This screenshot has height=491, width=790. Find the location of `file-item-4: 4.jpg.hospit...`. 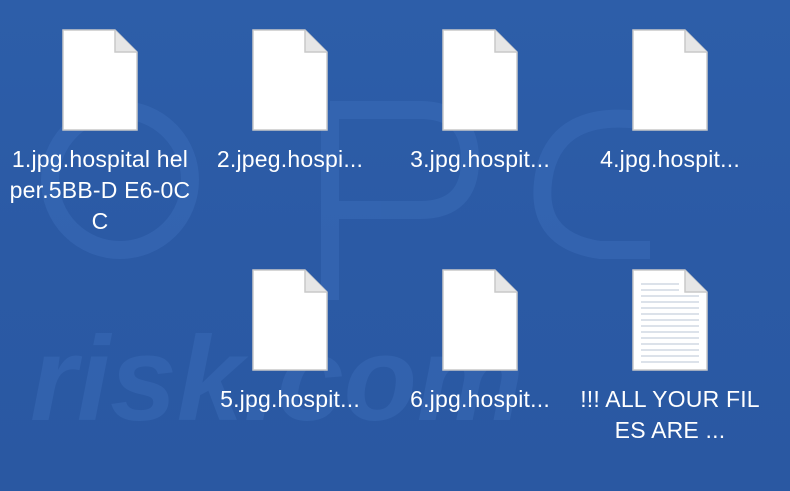

file-item-4: 4.jpg.hospit... is located at coordinates (670, 101).